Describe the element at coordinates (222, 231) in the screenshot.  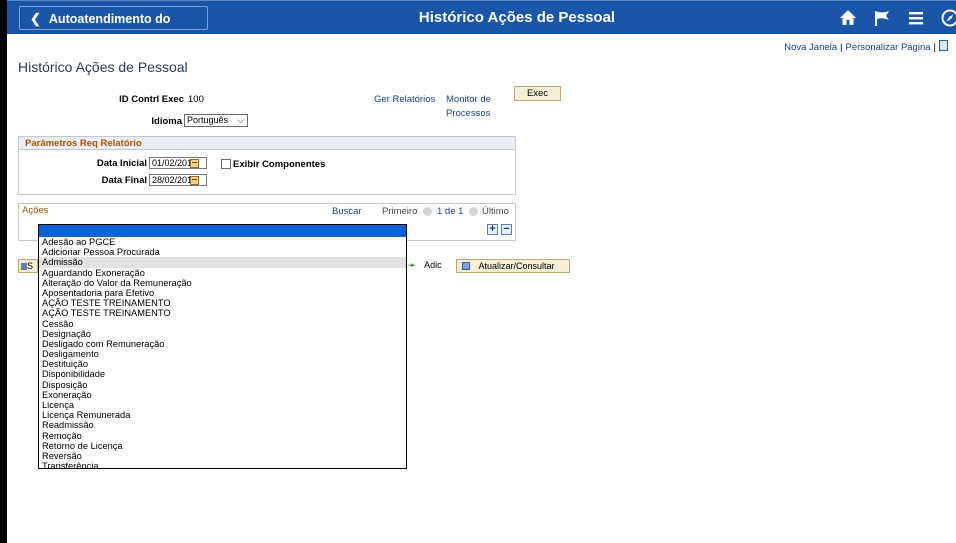
I see `dropdown-selected-blank-option` at that location.